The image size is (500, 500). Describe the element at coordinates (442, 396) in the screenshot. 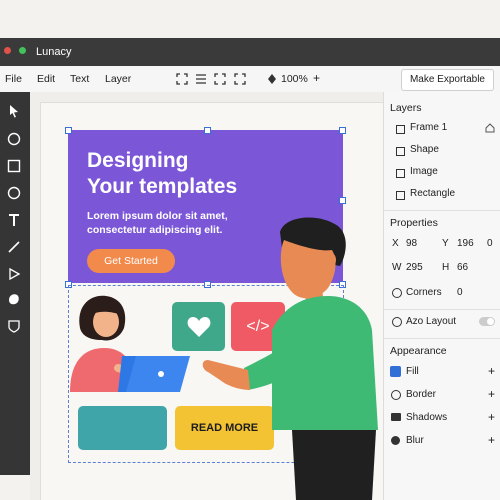

I see `appearance-row: Border +` at that location.